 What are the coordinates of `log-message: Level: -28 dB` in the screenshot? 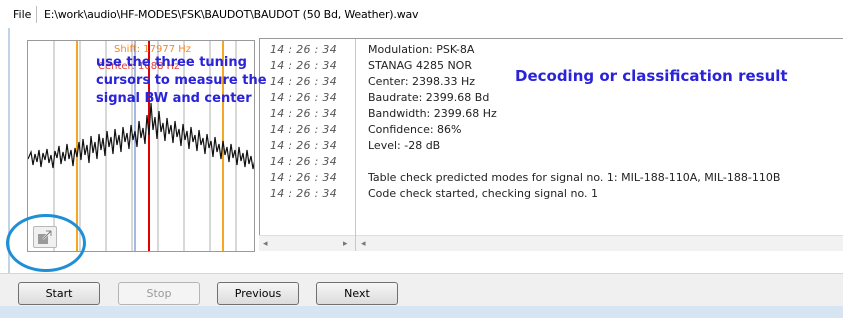 It's located at (404, 145).